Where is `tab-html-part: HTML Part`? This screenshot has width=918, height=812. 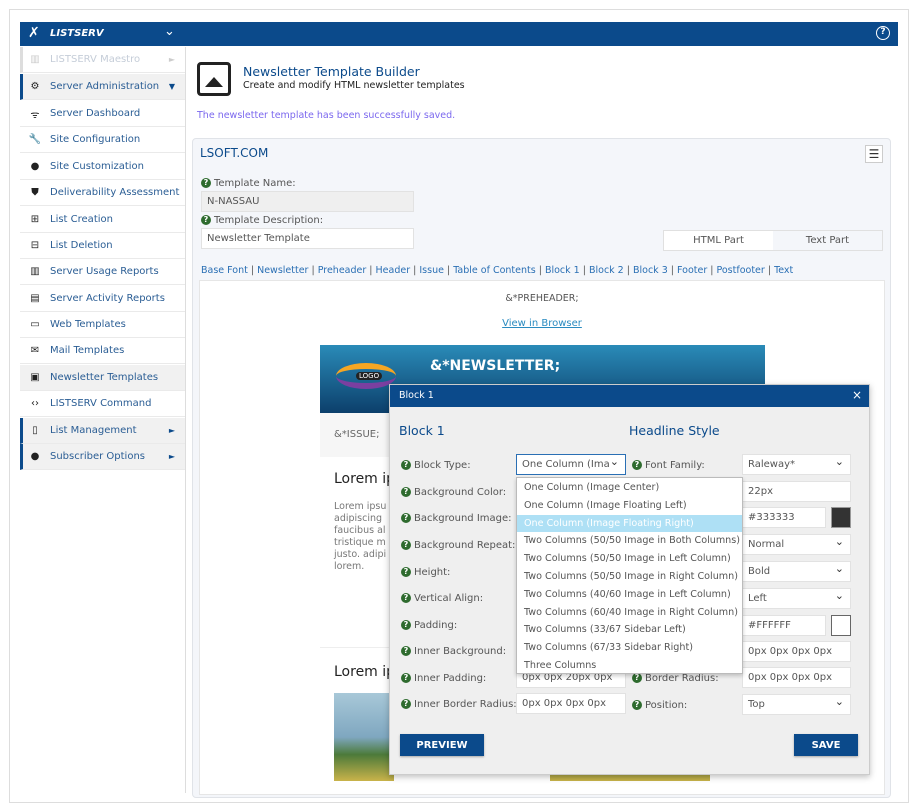 tab-html-part: HTML Part is located at coordinates (718, 240).